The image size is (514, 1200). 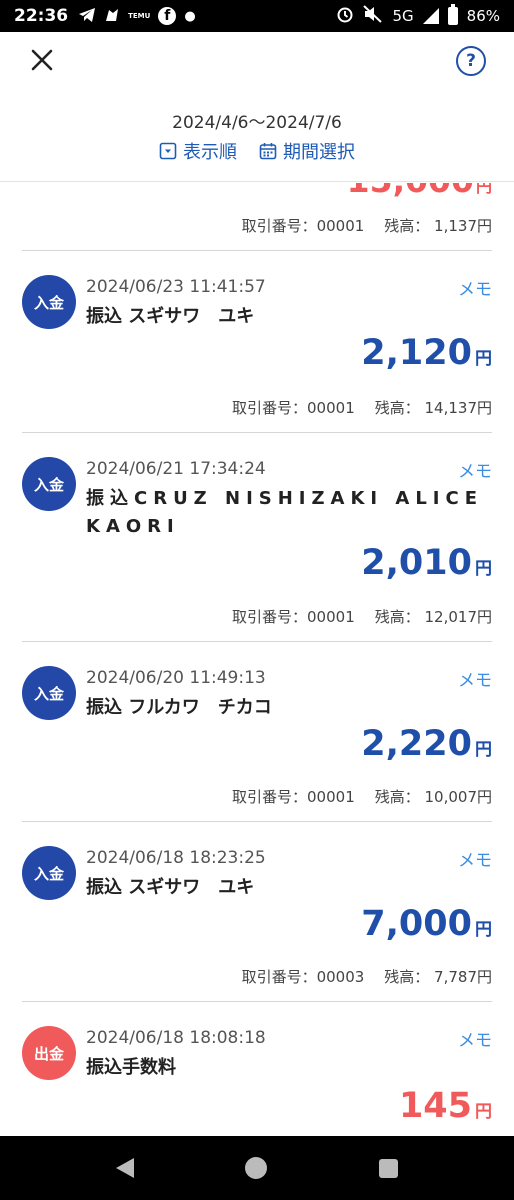 What do you see at coordinates (362, 616) in the screenshot?
I see `transaction-footer: 取引番号：00001 残高： 12,017円` at bounding box center [362, 616].